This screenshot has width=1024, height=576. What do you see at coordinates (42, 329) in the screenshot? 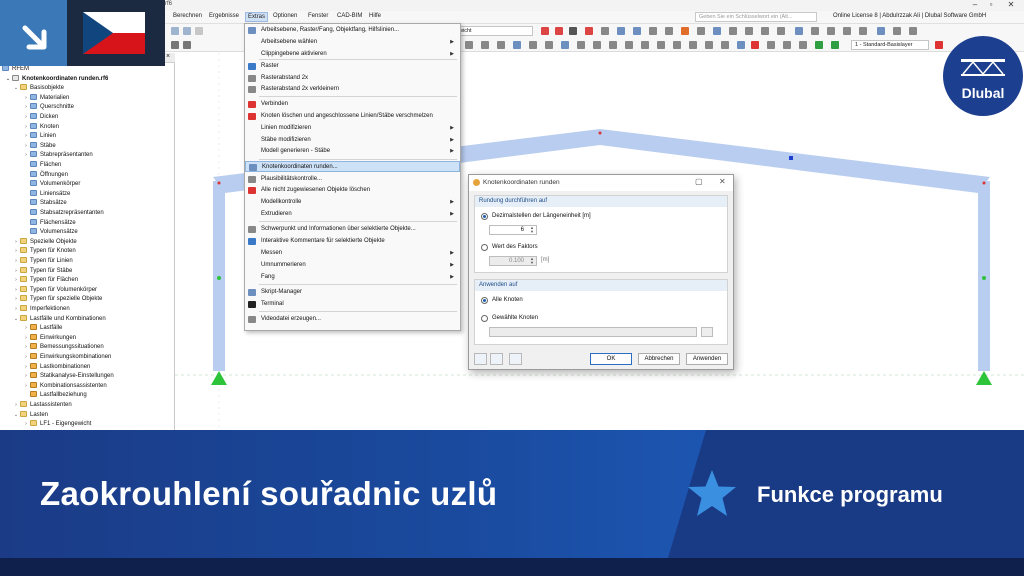
I see `tree-item: › Lastfälle` at bounding box center [42, 329].